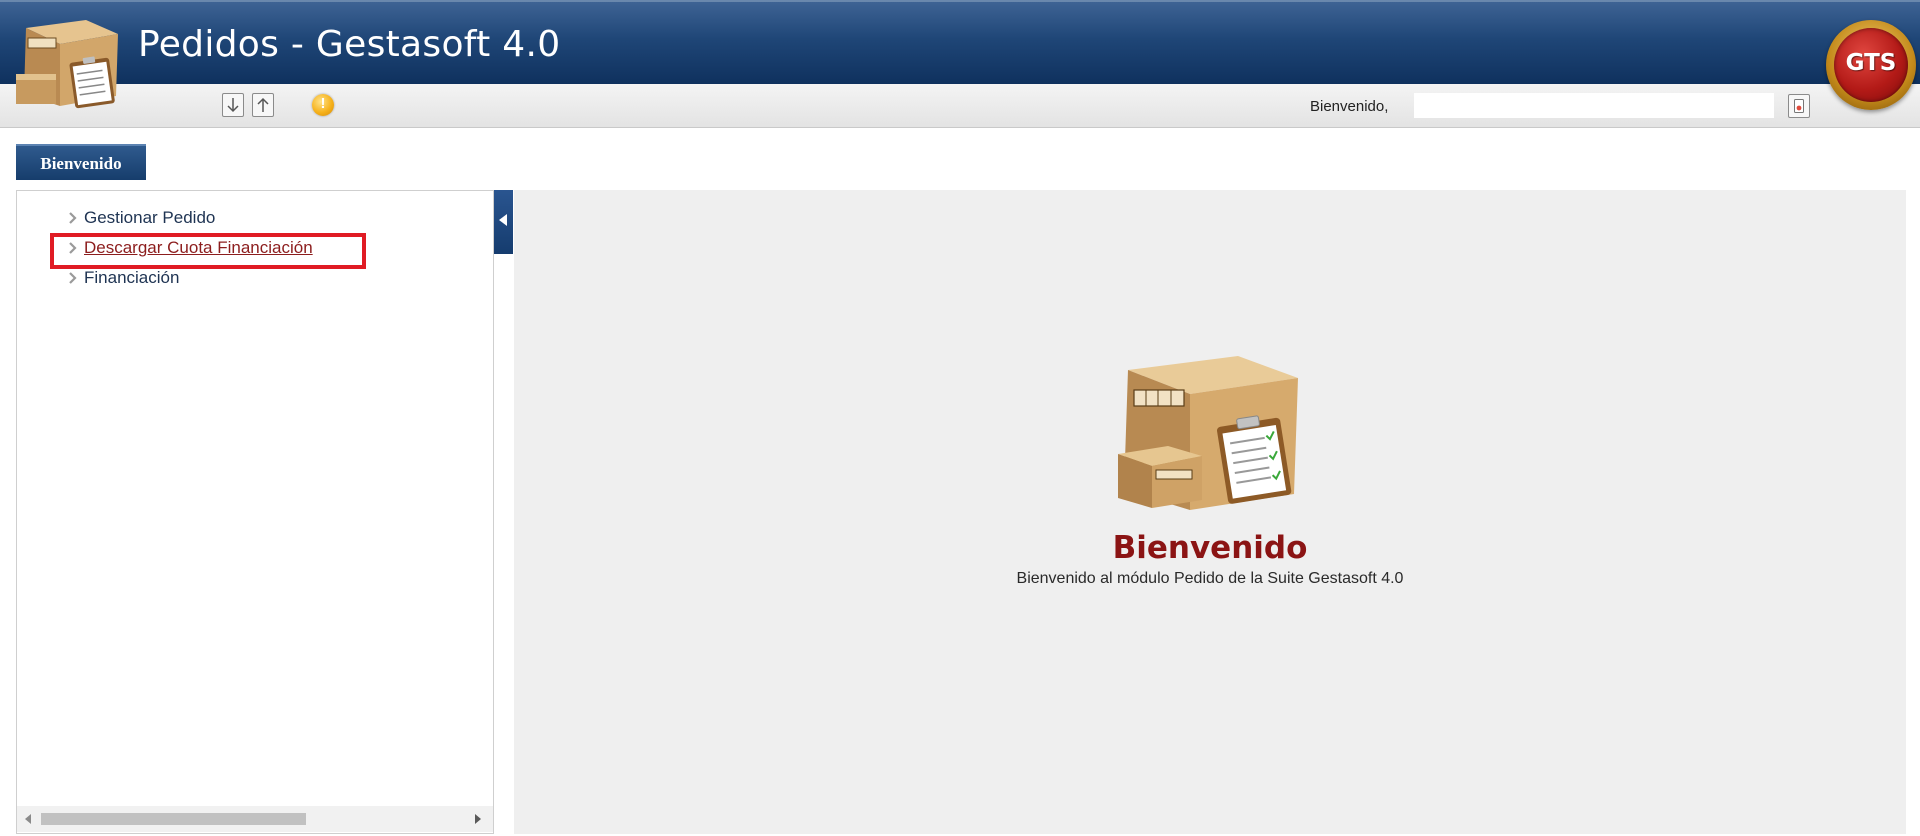 The image size is (1920, 836). I want to click on info-icon: !, so click(323, 103).